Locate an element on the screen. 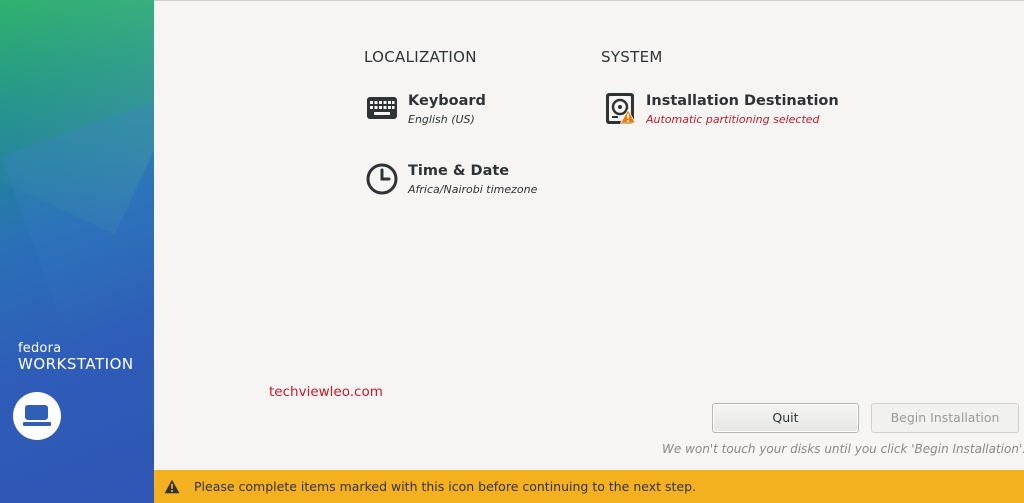 The height and width of the screenshot is (503, 1024). keyboard-status: English (US) is located at coordinates (441, 119).